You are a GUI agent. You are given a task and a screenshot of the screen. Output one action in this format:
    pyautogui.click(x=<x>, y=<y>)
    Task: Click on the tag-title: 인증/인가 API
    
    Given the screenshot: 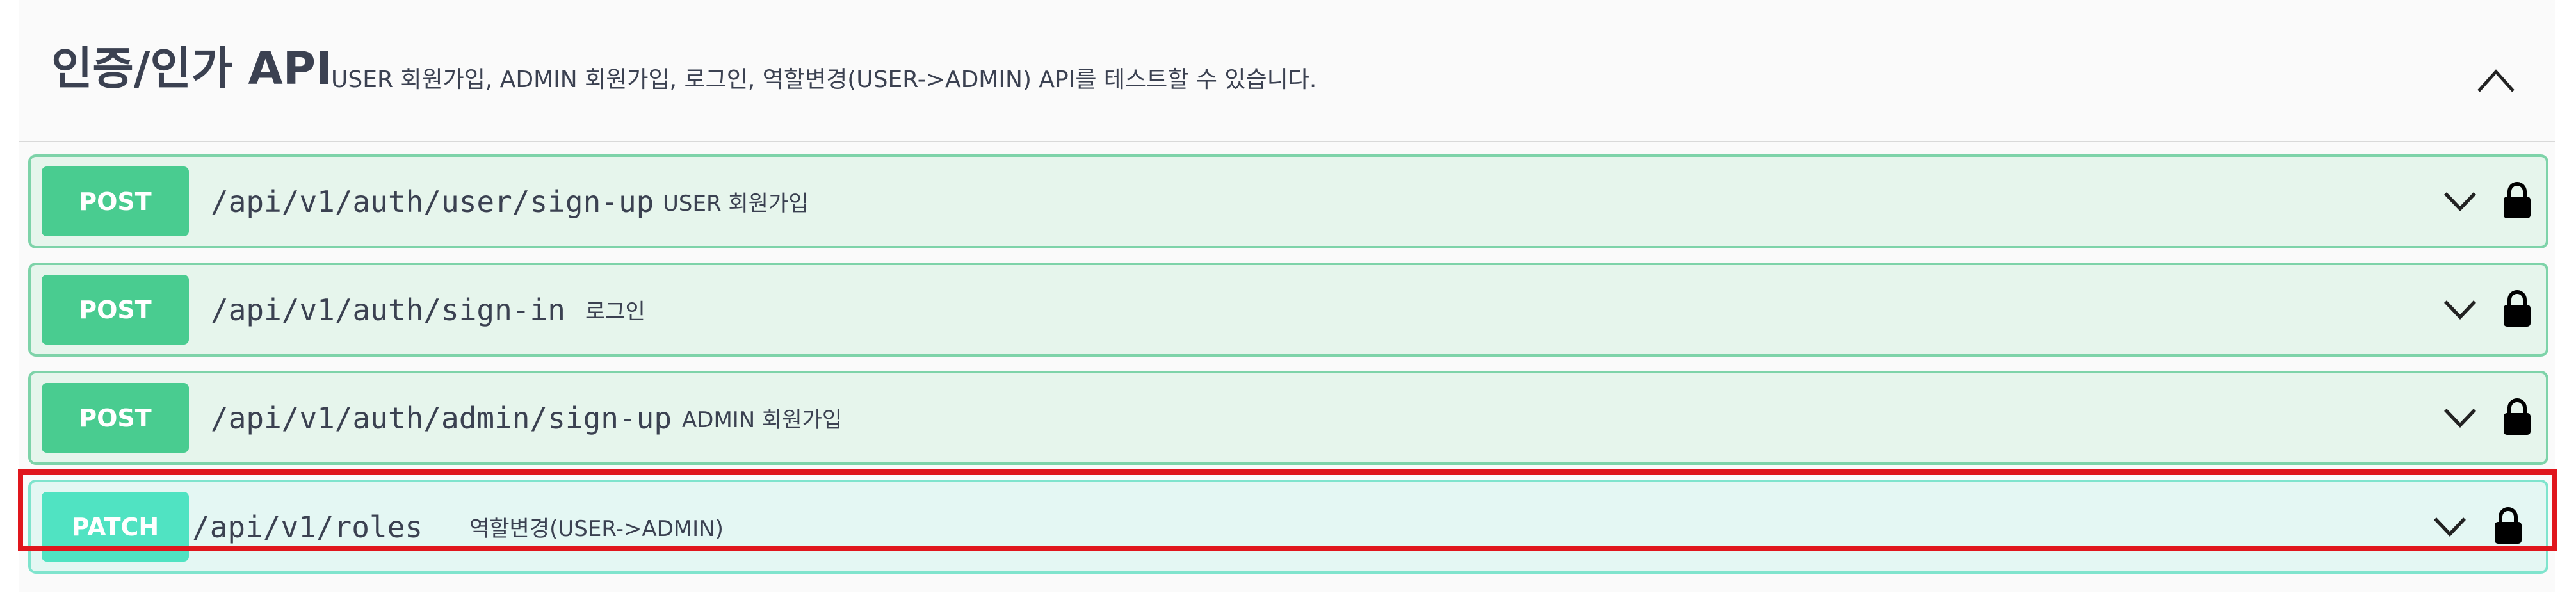 What is the action you would take?
    pyautogui.click(x=191, y=68)
    